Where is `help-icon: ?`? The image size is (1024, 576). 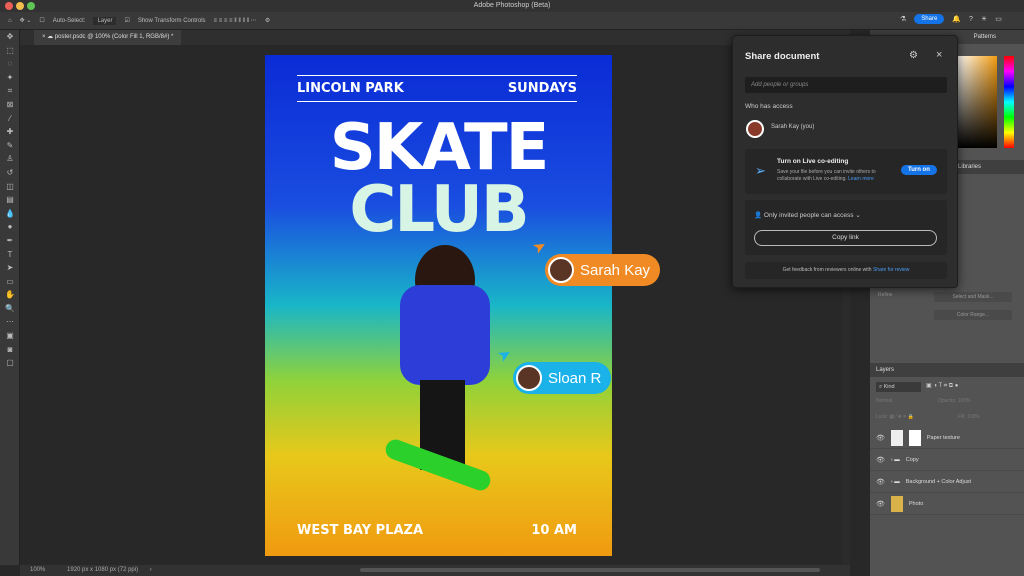 help-icon: ? is located at coordinates (971, 19).